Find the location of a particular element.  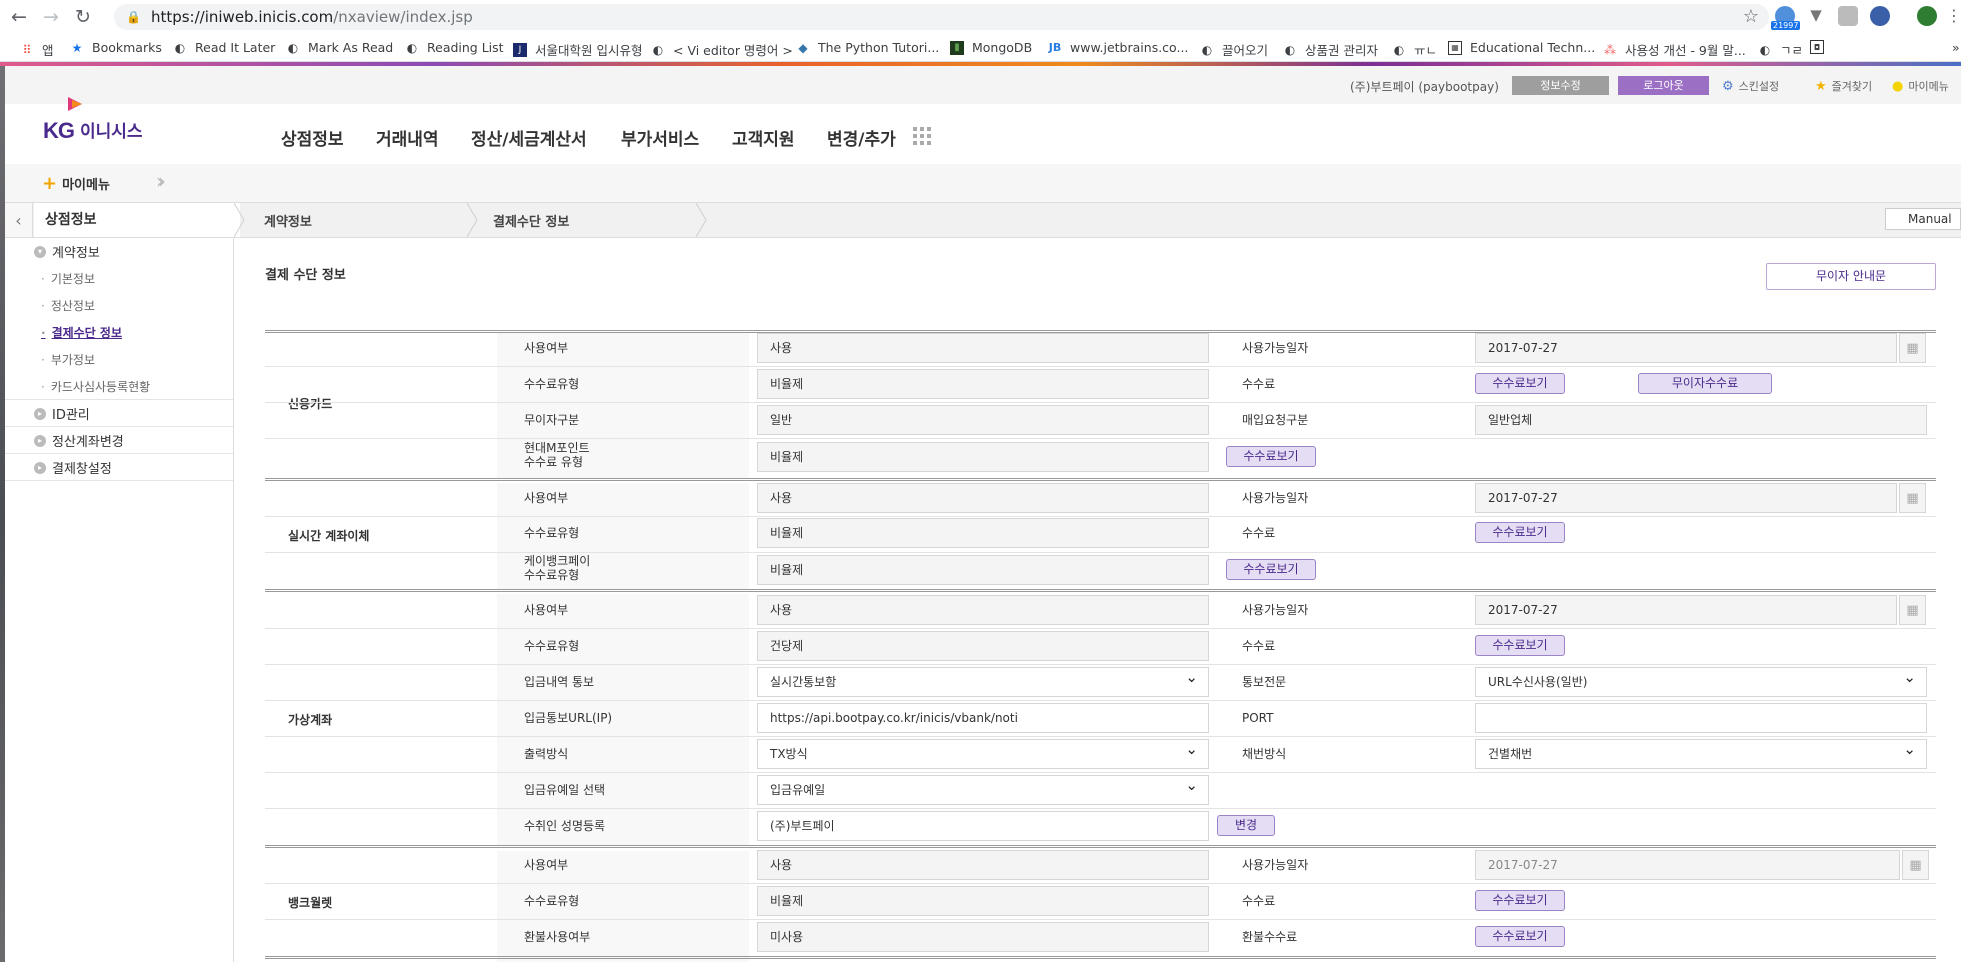

free-installment-fee-button: 무이자수수료 is located at coordinates (1705, 383).